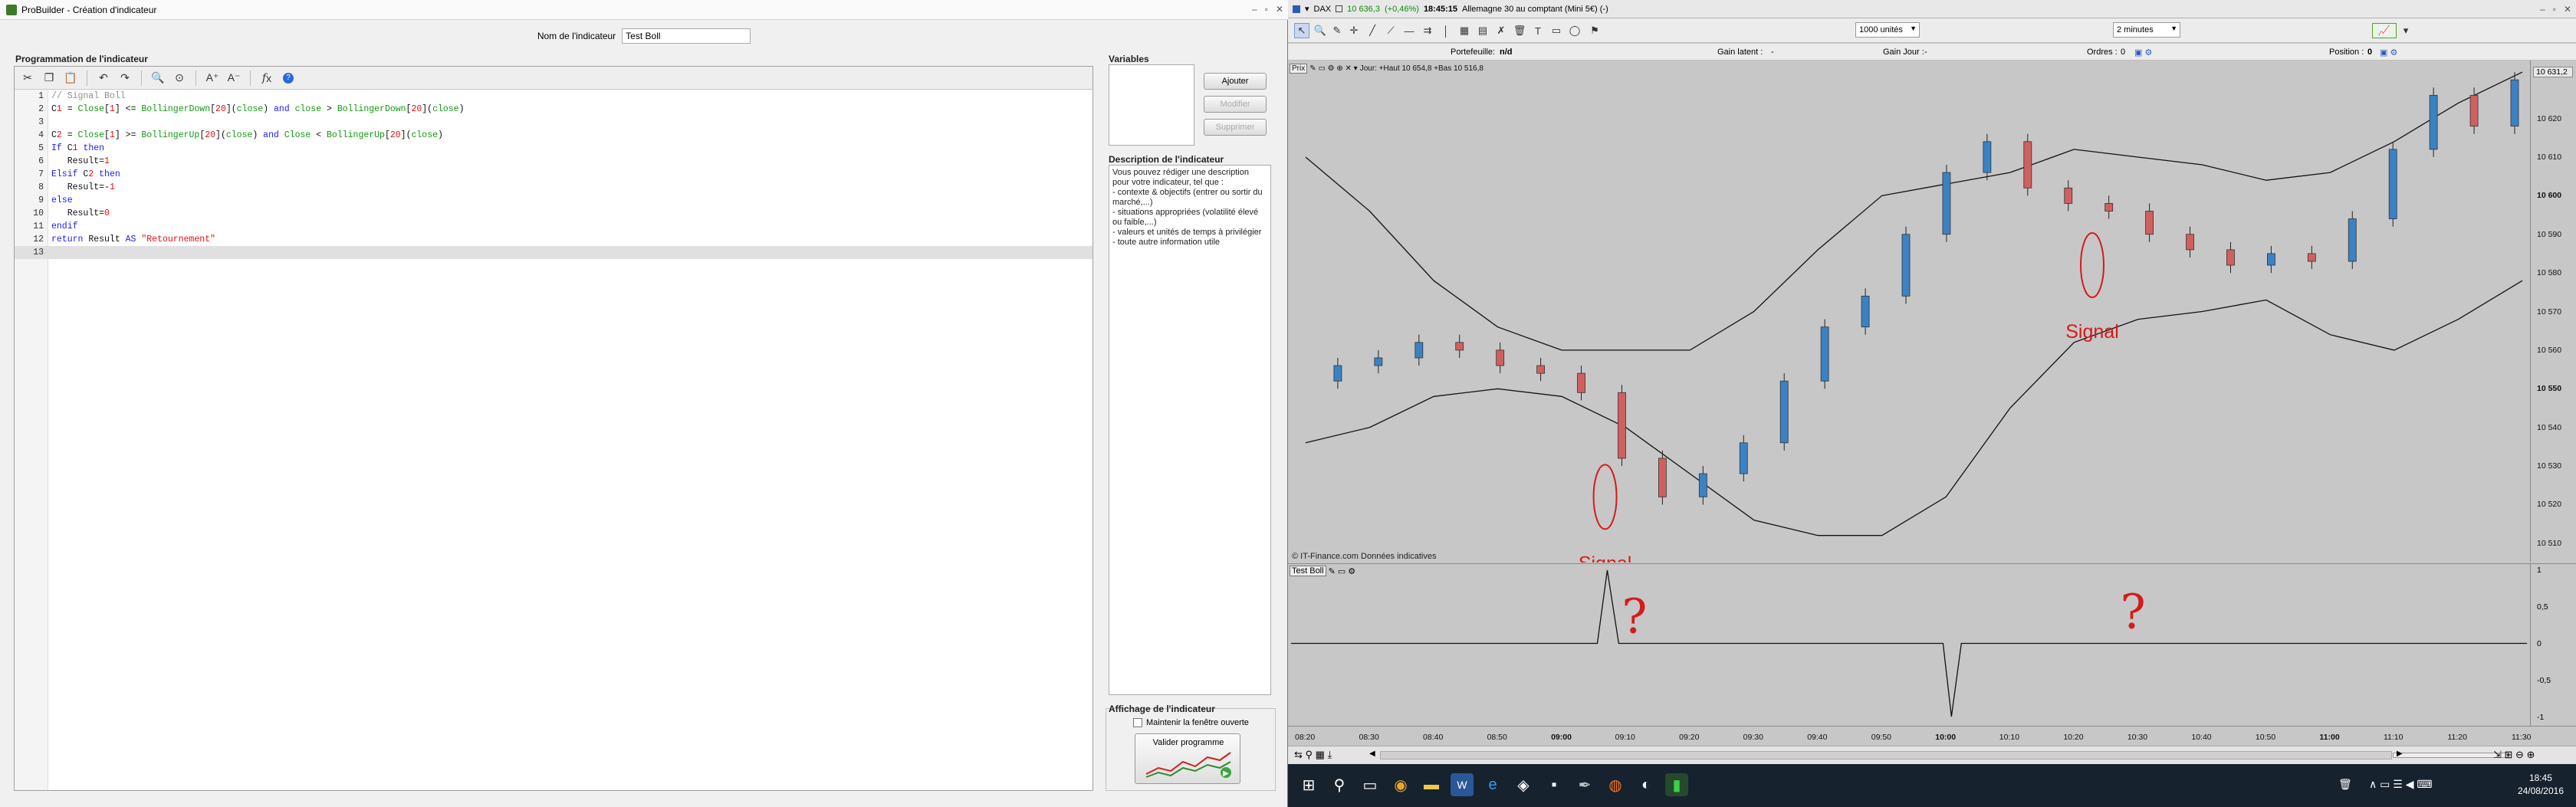 The width and height of the screenshot is (2576, 807). Describe the element at coordinates (1137, 722) in the screenshot. I see `checkbox-box` at that location.